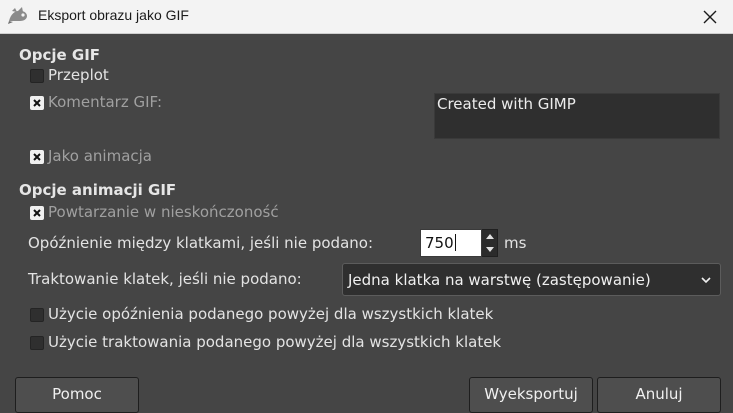  I want to click on interlace-checkbox, so click(37, 76).